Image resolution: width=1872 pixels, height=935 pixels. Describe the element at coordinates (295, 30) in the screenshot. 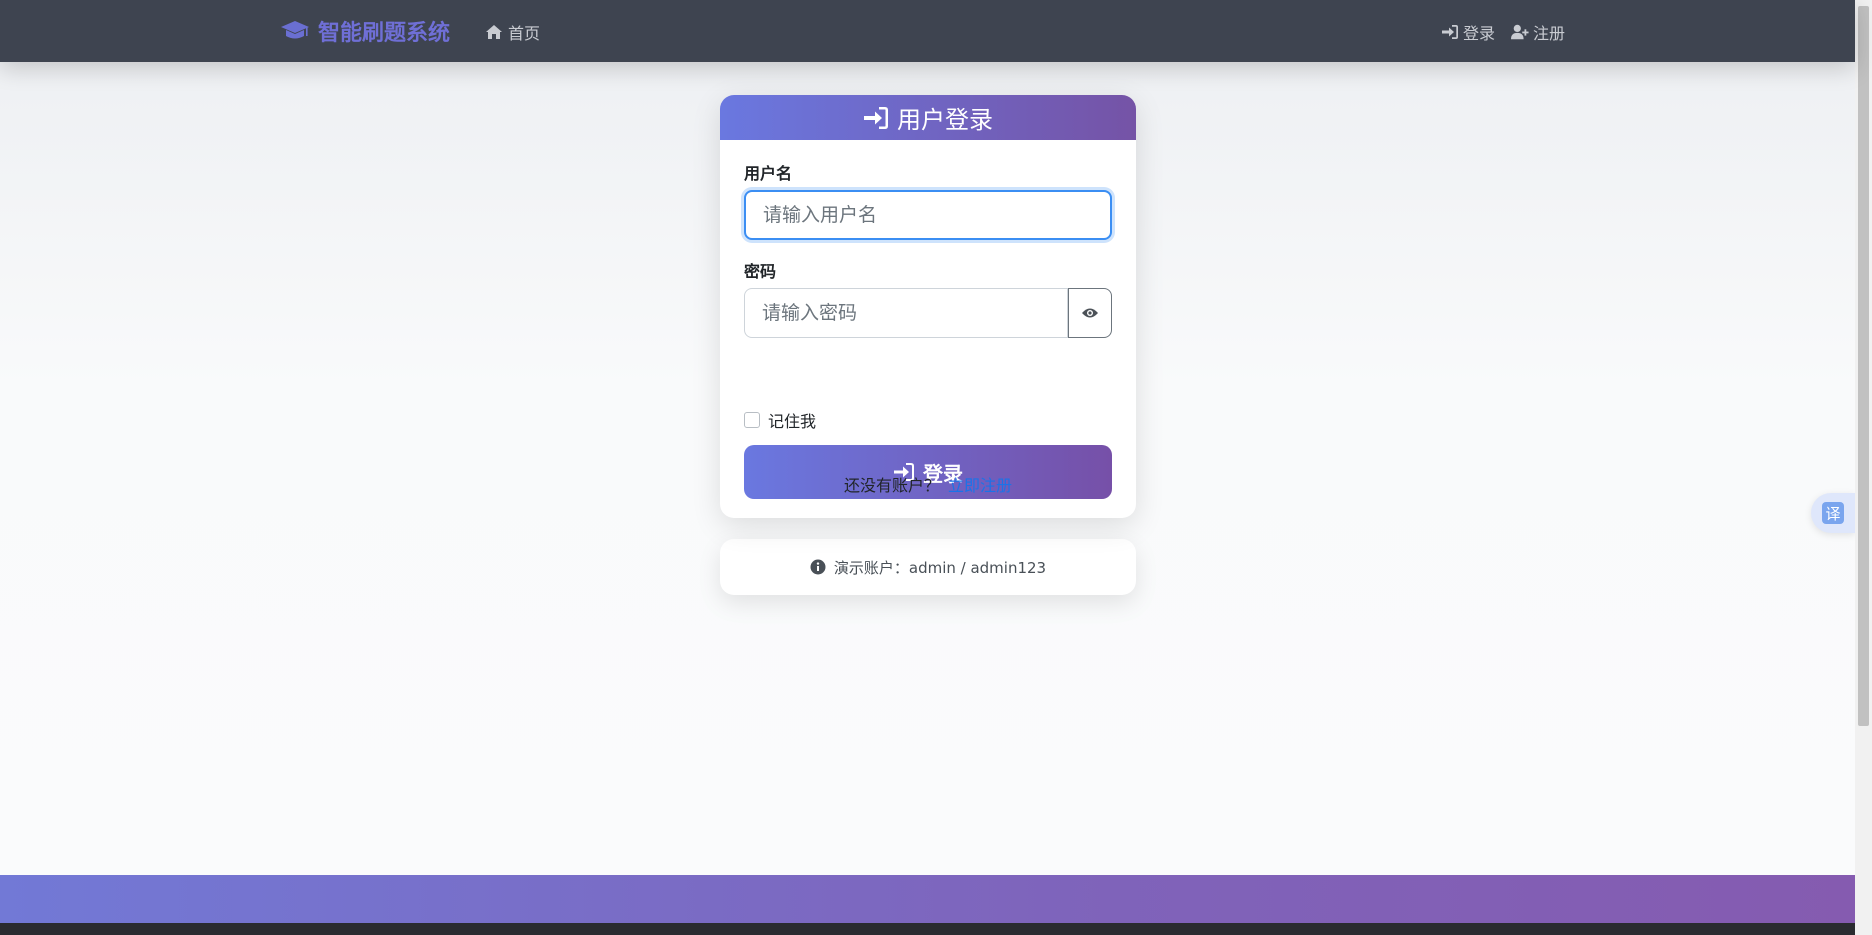

I see `graduation-cap-icon` at that location.